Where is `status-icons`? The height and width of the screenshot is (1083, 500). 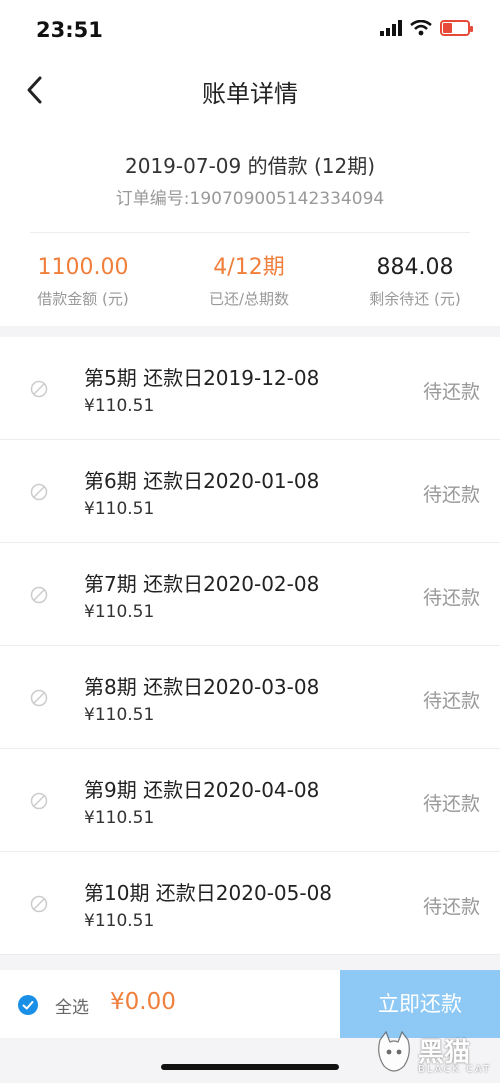
status-icons is located at coordinates (426, 28).